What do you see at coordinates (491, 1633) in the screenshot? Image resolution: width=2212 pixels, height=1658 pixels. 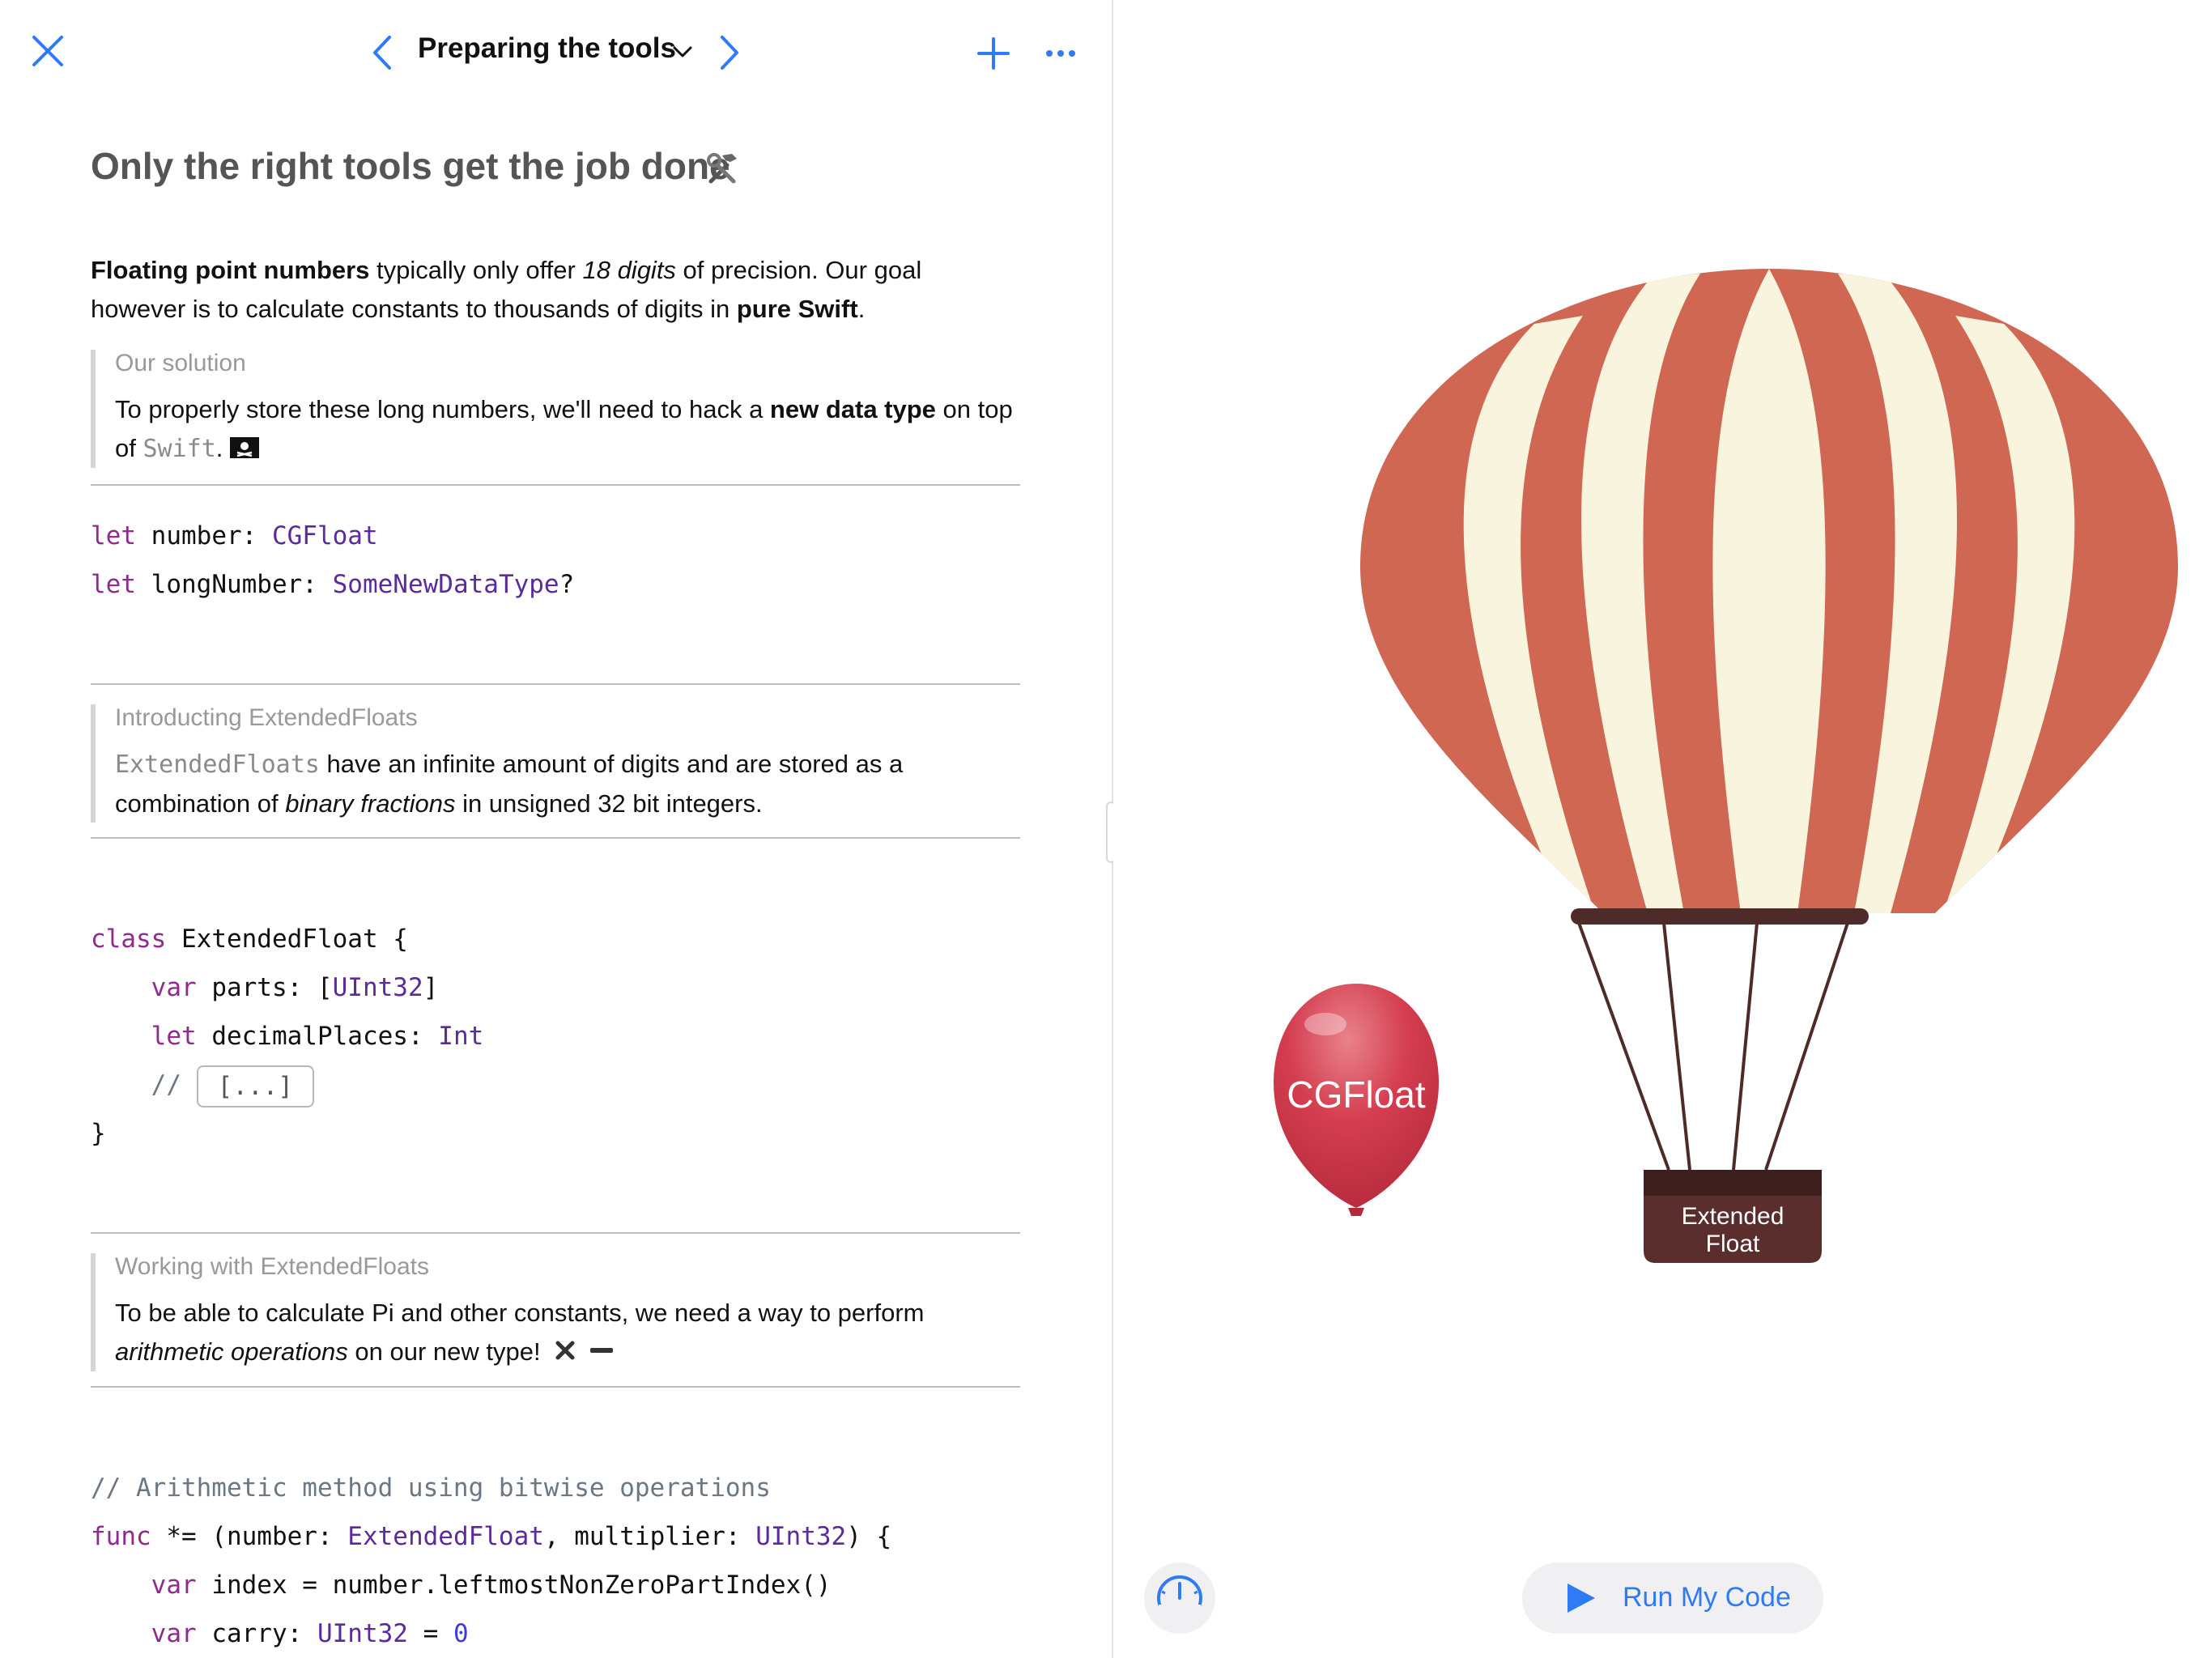 I see `code-line: var carry: UInt32 = 0` at bounding box center [491, 1633].